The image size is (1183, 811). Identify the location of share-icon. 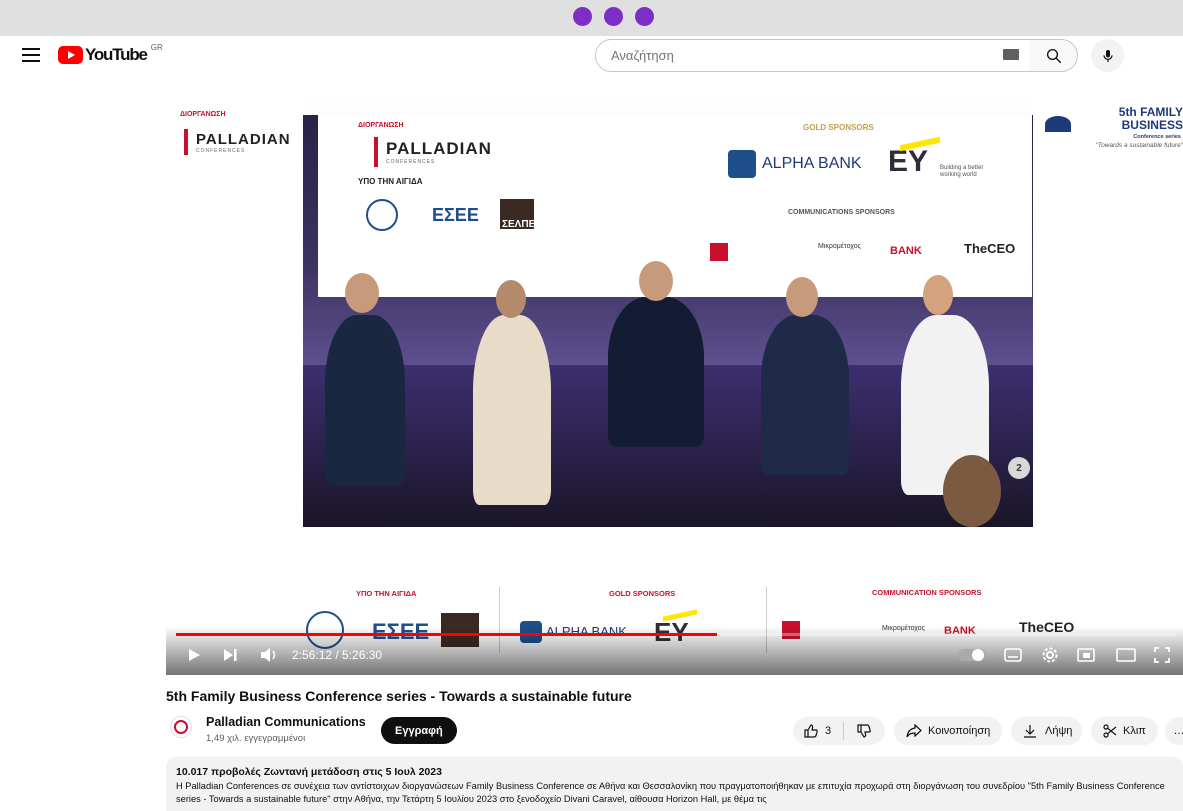
(914, 731).